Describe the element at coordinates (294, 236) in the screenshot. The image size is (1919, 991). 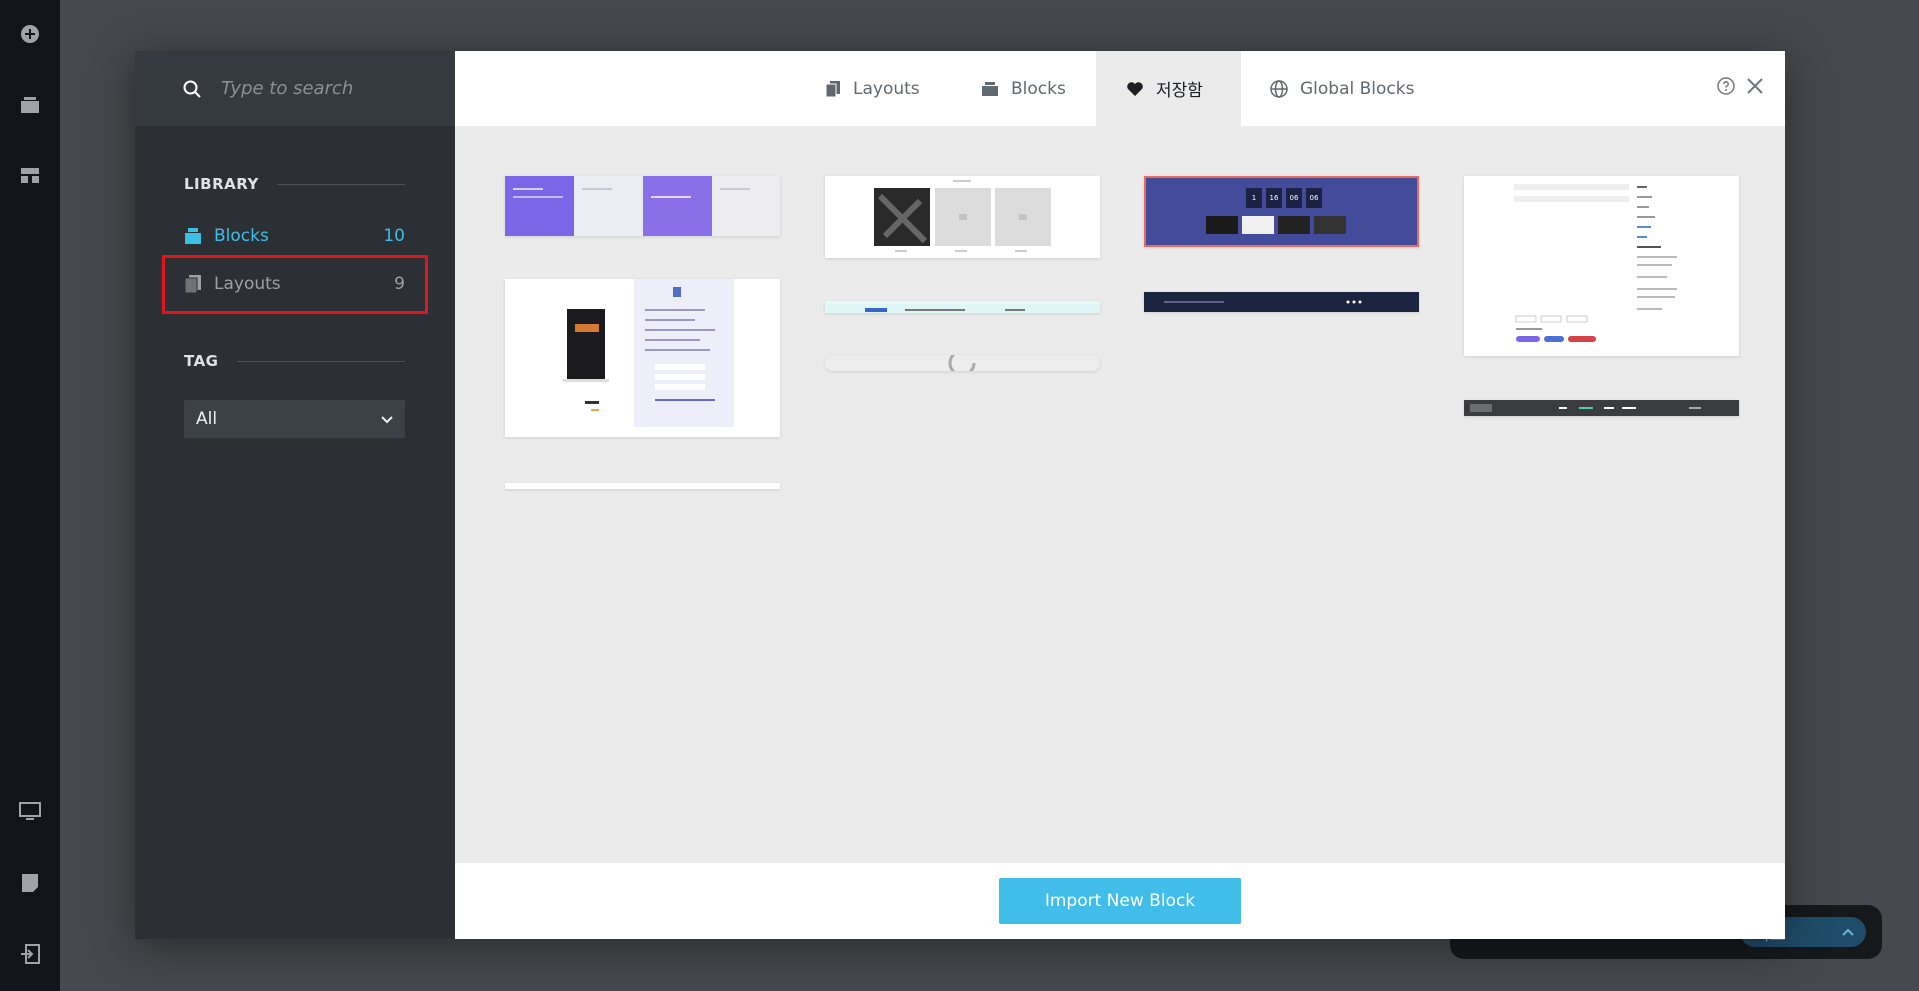
I see `library-item-blocks: Blocks 10` at that location.